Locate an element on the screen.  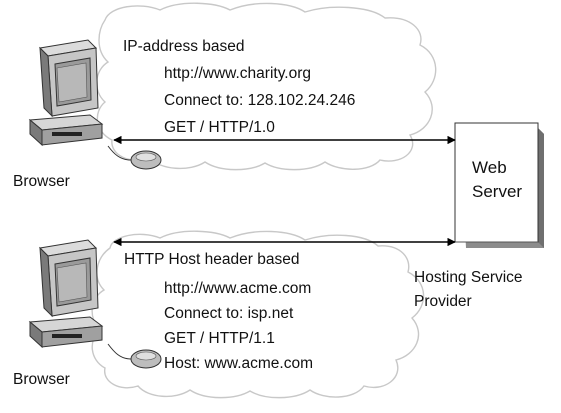
bottom-method-title: HTTP Host header based is located at coordinates (212, 259).